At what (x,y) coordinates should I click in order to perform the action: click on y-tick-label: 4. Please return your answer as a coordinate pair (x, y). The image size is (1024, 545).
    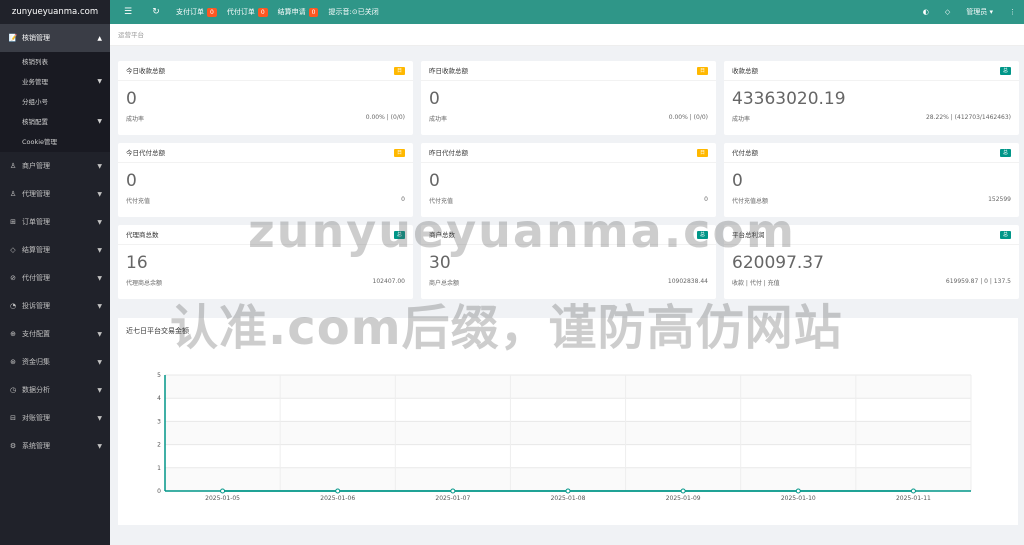
    Looking at the image, I should click on (159, 398).